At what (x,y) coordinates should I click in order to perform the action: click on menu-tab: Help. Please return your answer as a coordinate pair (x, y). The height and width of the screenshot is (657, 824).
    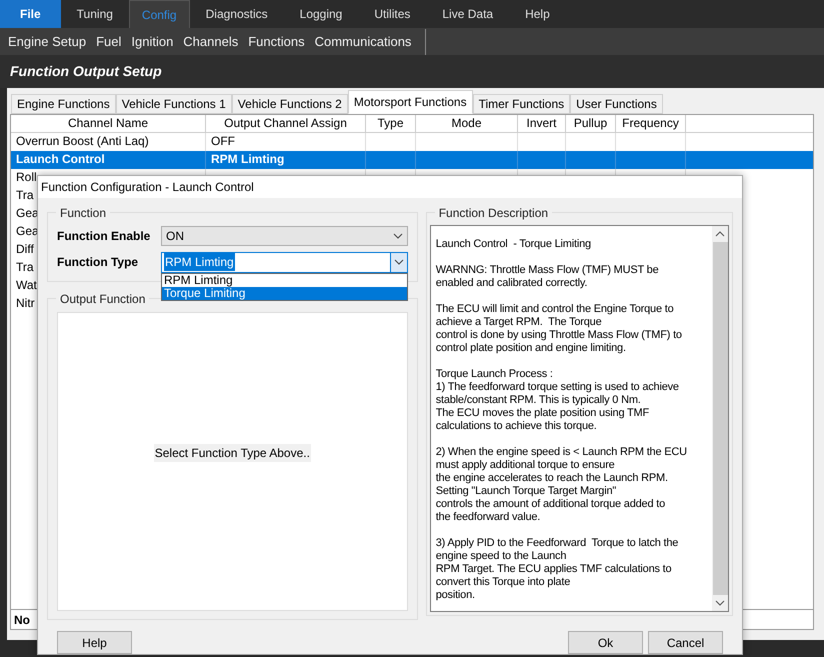
    Looking at the image, I should click on (537, 14).